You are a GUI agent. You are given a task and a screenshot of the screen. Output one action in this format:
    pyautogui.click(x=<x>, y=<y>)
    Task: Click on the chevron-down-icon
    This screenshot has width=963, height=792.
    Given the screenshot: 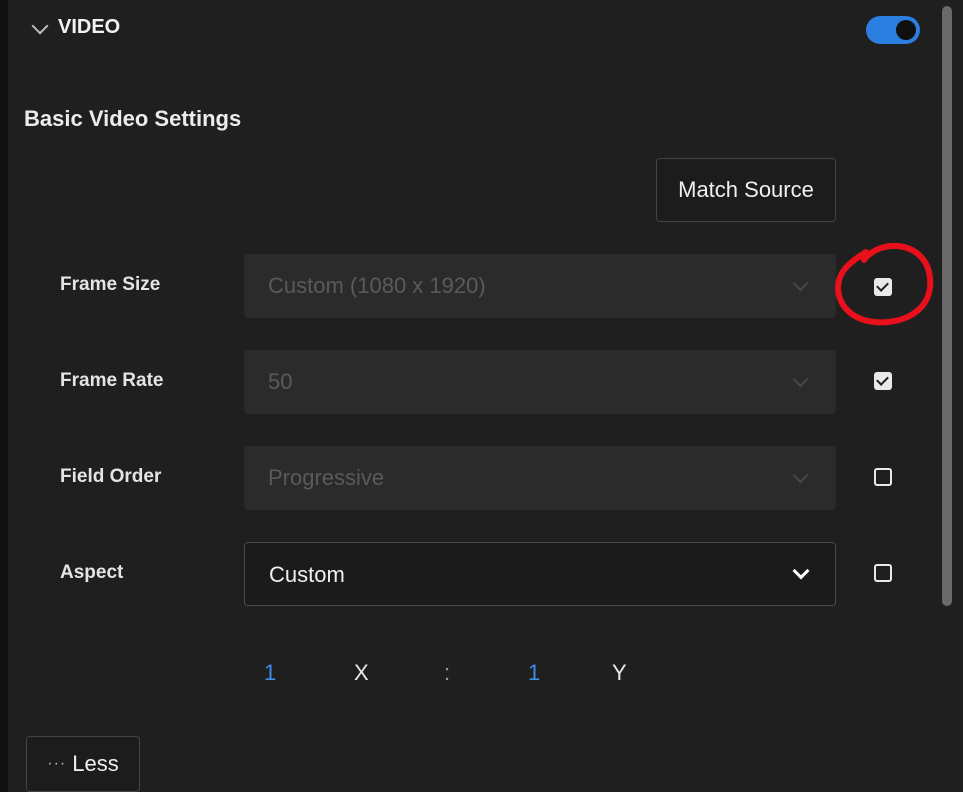 What is the action you would take?
    pyautogui.click(x=40, y=26)
    